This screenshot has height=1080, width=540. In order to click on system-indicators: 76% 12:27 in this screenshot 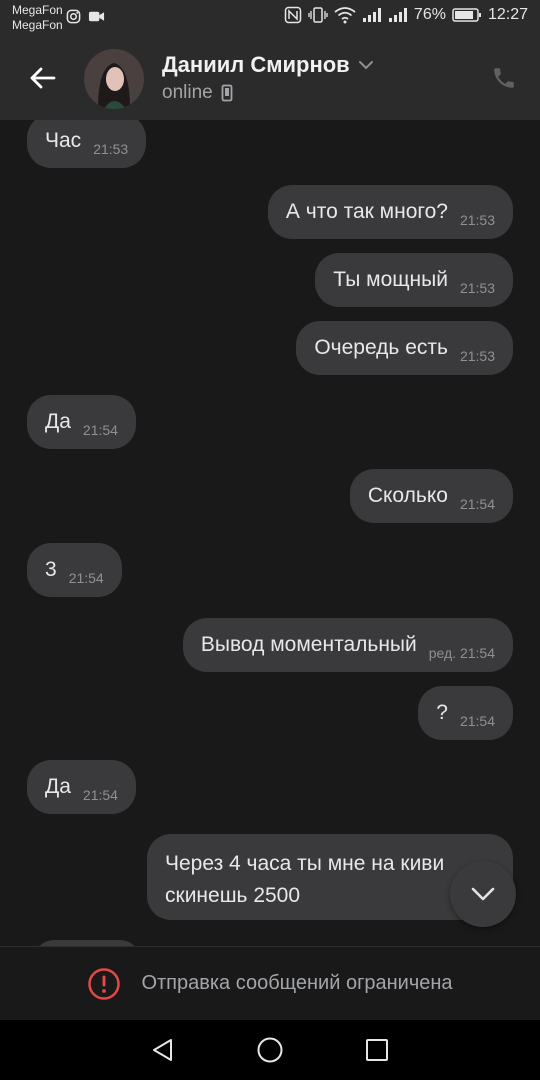, I will do `click(406, 15)`.